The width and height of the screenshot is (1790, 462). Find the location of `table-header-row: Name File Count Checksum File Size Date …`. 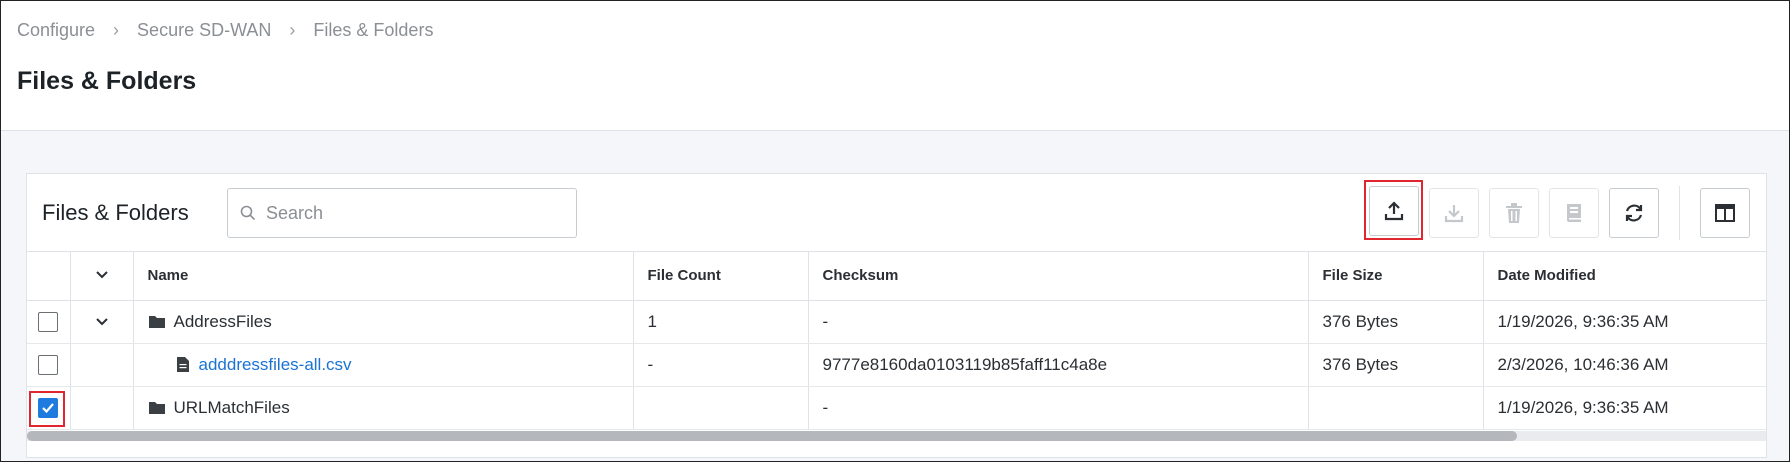

table-header-row: Name File Count Checksum File Size Date … is located at coordinates (896, 276).